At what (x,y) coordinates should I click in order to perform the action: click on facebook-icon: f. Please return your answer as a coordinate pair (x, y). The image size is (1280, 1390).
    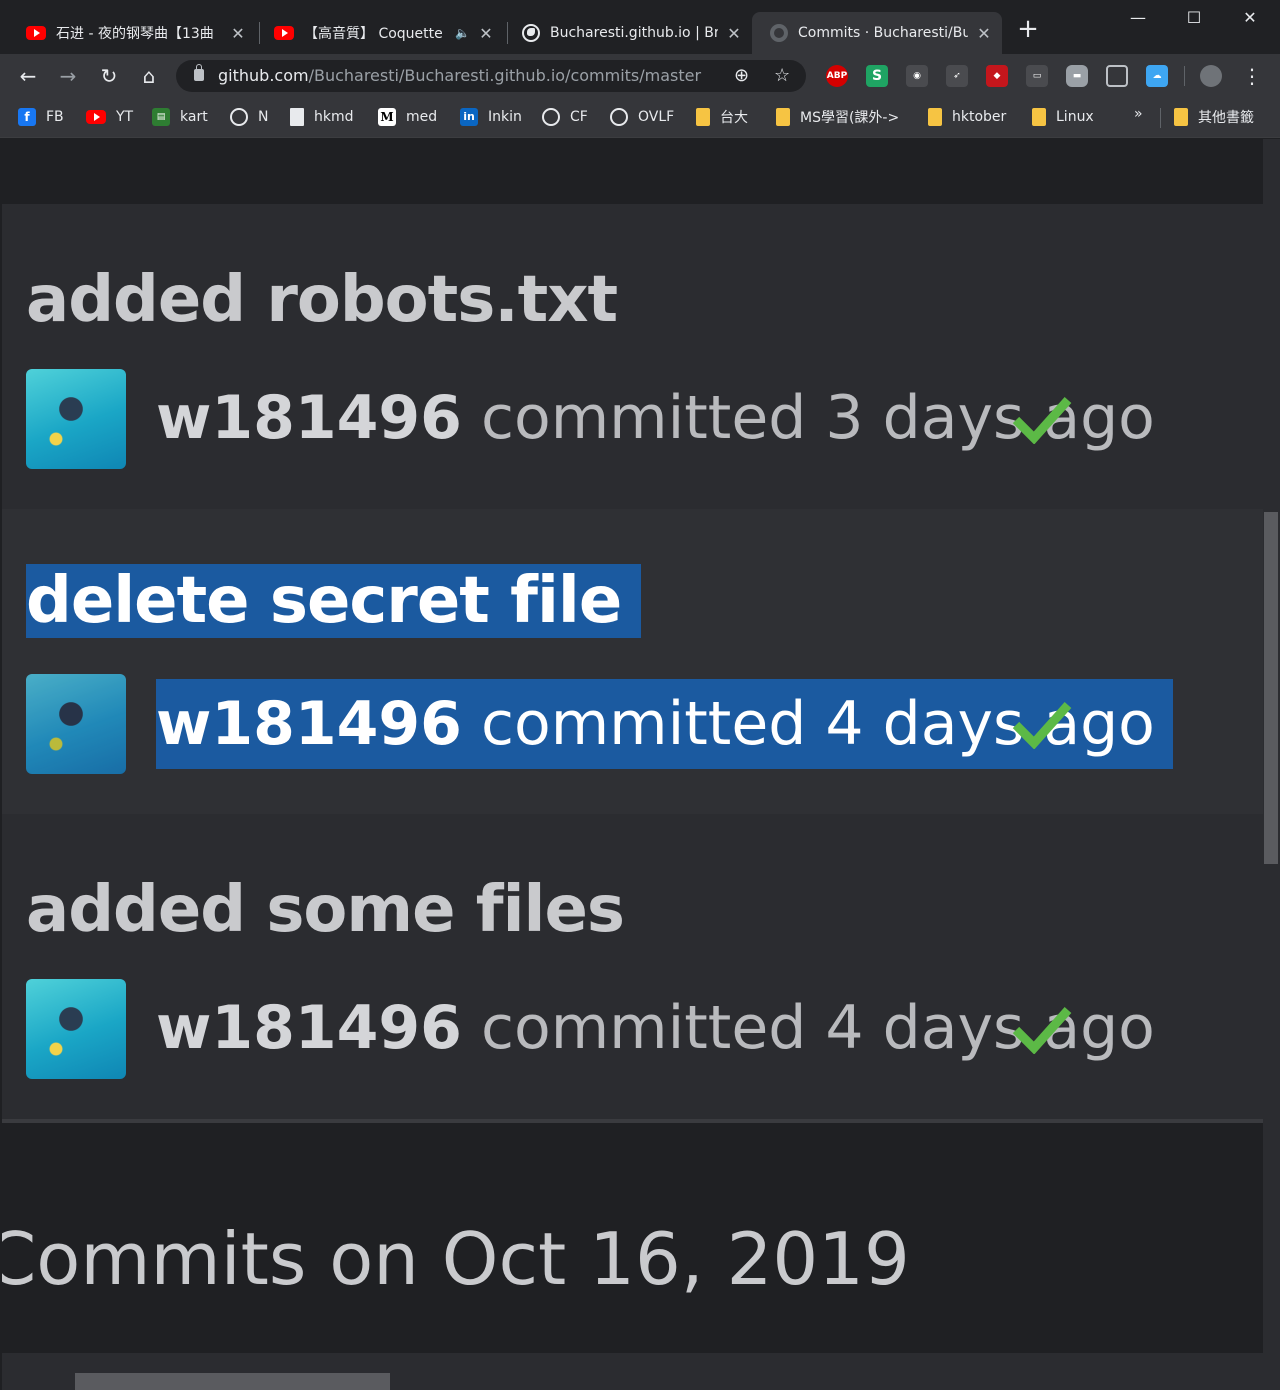
    Looking at the image, I should click on (27, 117).